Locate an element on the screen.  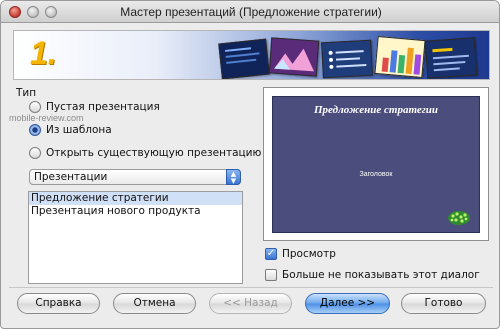
radio-from-template: Из шаблона is located at coordinates (70, 130).